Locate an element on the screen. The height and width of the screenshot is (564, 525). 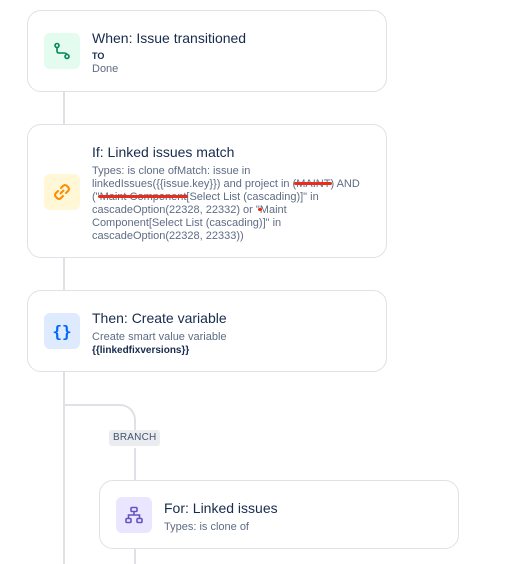
trigger-card: When: Issue transitioned TO Done is located at coordinates (207, 51).